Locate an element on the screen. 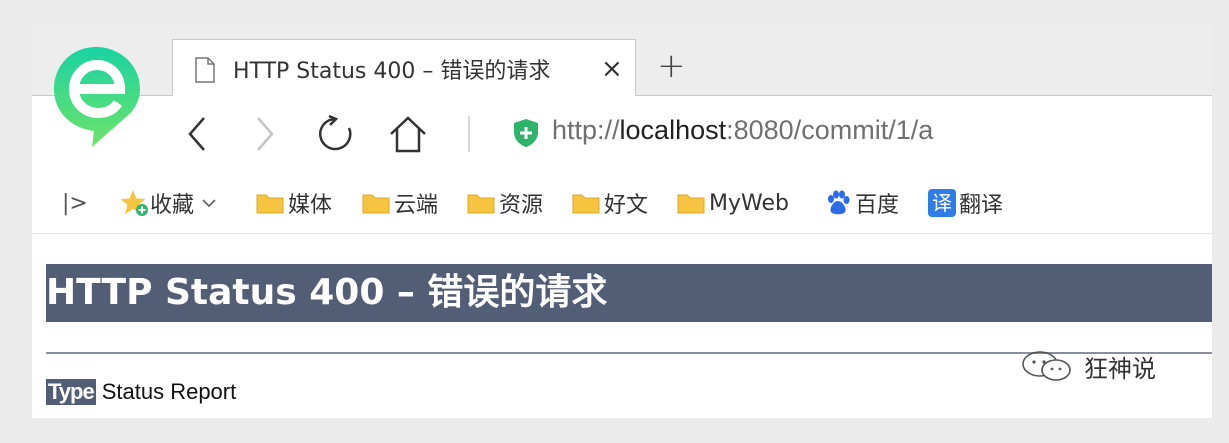 This screenshot has height=443, width=1229. bookmark-folder-articles: 好文 is located at coordinates (610, 203).